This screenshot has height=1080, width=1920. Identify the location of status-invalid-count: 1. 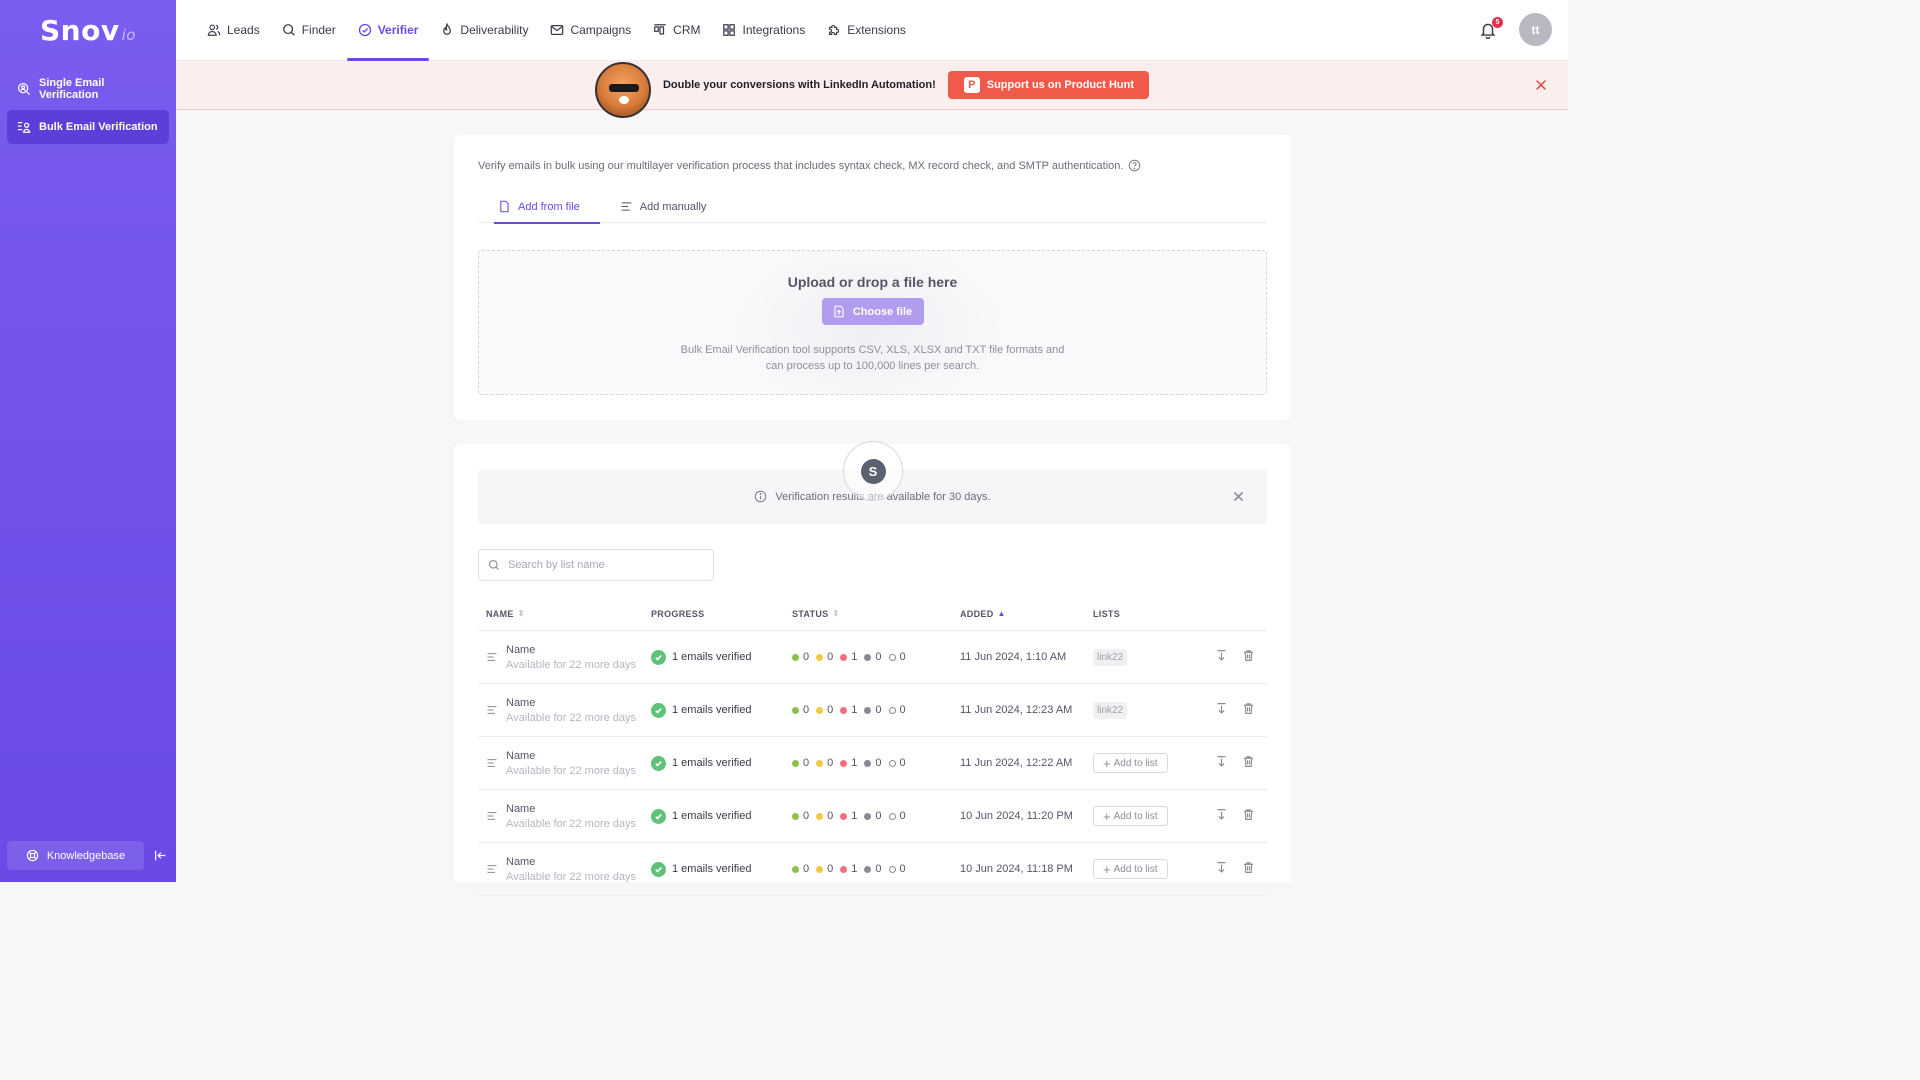
(854, 763).